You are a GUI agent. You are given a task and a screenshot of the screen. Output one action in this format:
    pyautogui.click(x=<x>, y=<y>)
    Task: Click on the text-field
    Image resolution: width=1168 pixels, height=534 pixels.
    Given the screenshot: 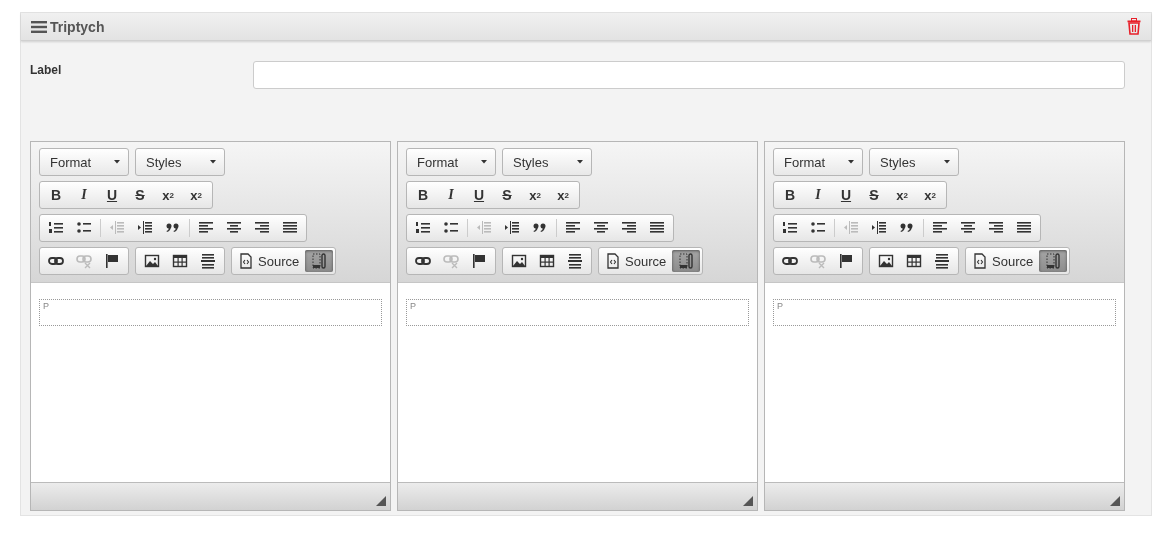 What is the action you would take?
    pyautogui.click(x=689, y=75)
    